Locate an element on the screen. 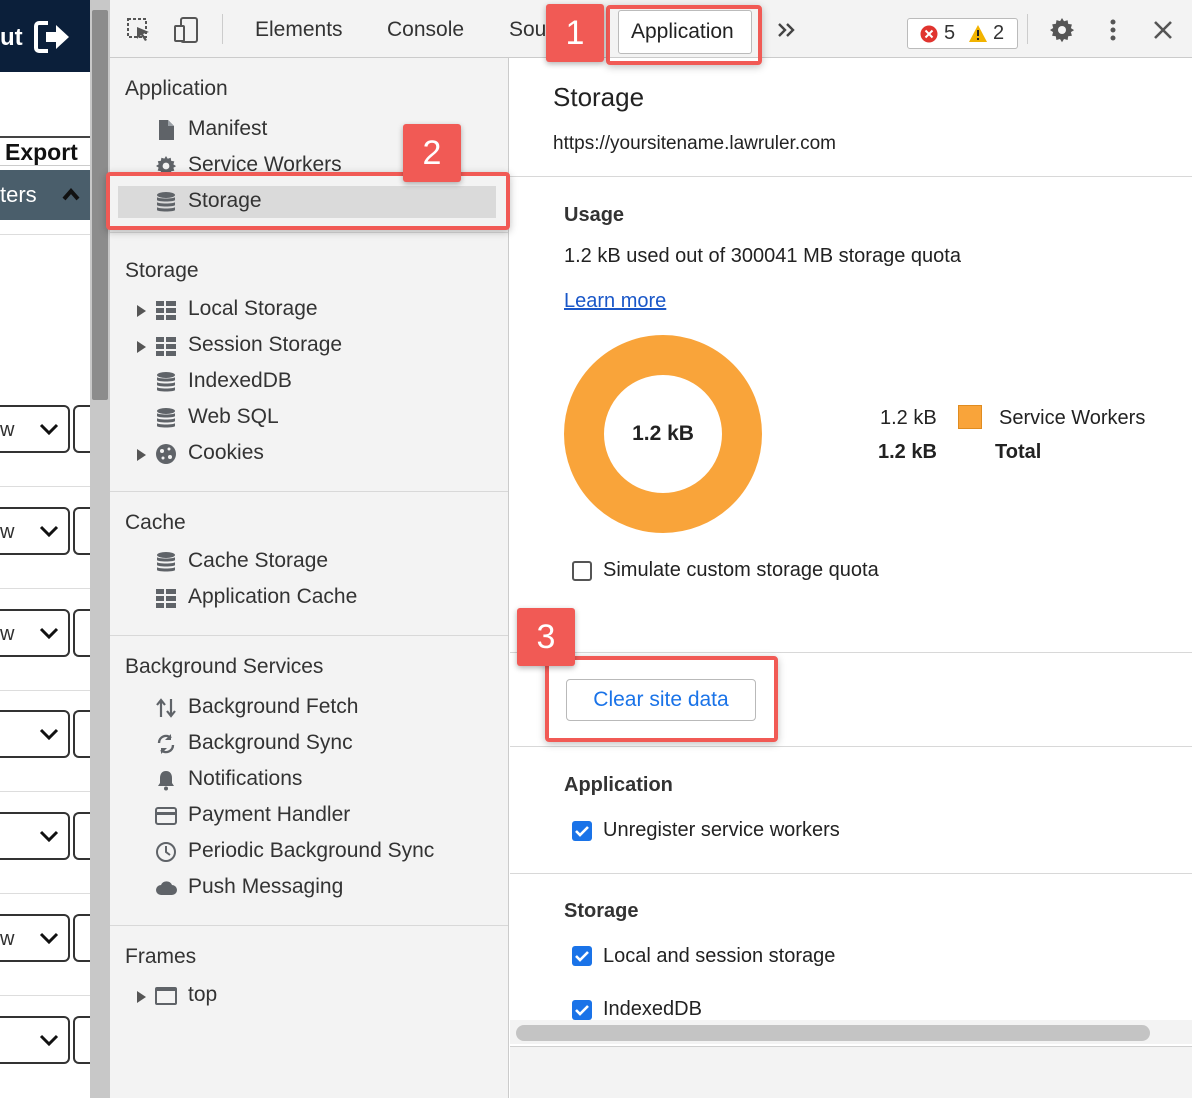 This screenshot has height=1098, width=1192. sidebar-item-push-messaging: Push Messaging is located at coordinates (325, 888).